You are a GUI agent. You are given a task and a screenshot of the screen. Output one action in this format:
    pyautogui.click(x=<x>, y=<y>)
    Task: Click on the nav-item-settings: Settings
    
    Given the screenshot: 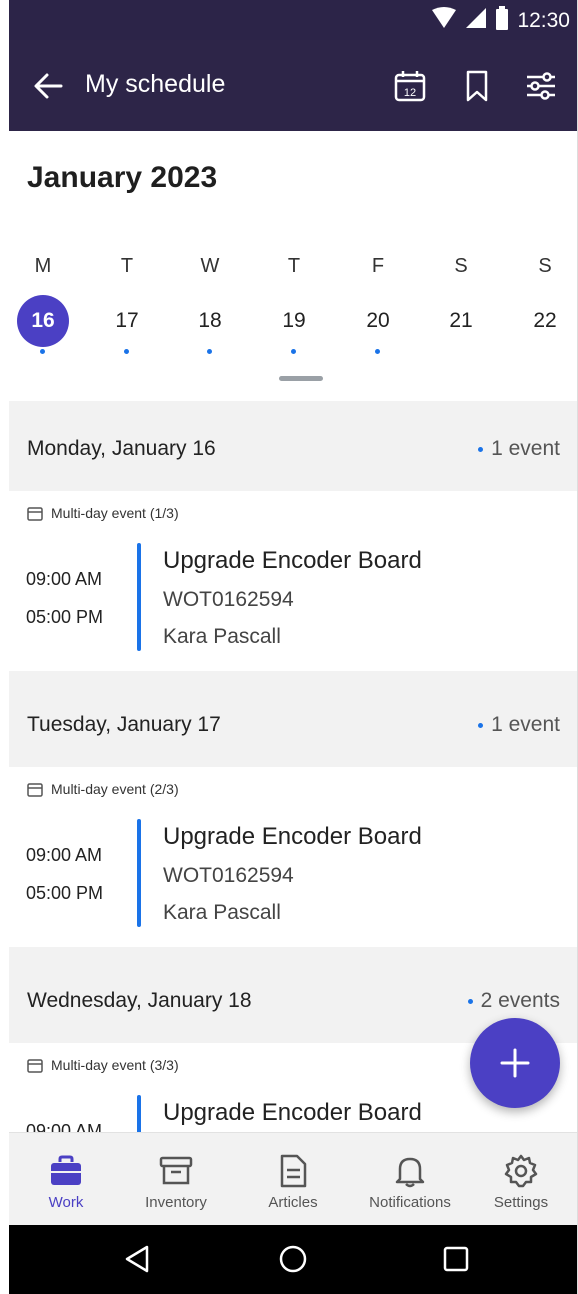 What is the action you would take?
    pyautogui.click(x=521, y=1179)
    